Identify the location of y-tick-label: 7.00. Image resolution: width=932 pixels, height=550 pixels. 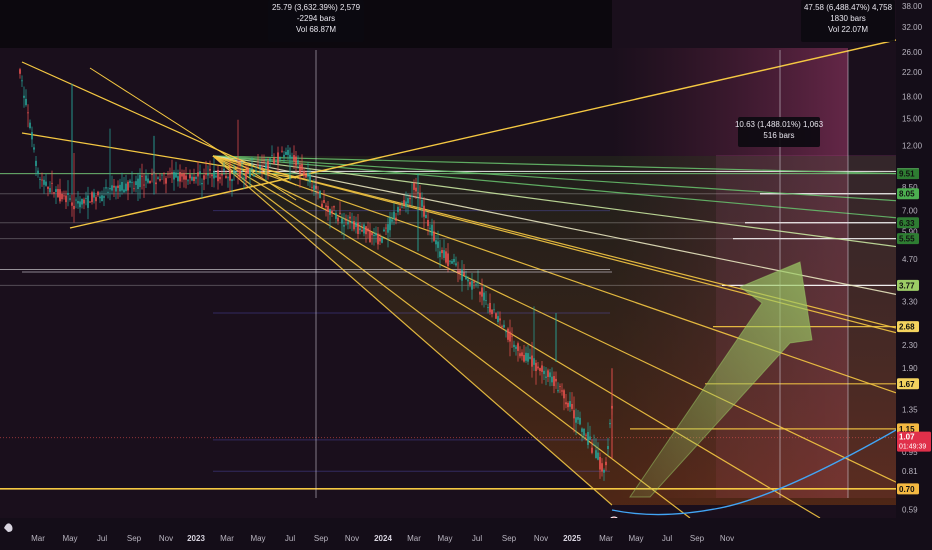
(910, 211).